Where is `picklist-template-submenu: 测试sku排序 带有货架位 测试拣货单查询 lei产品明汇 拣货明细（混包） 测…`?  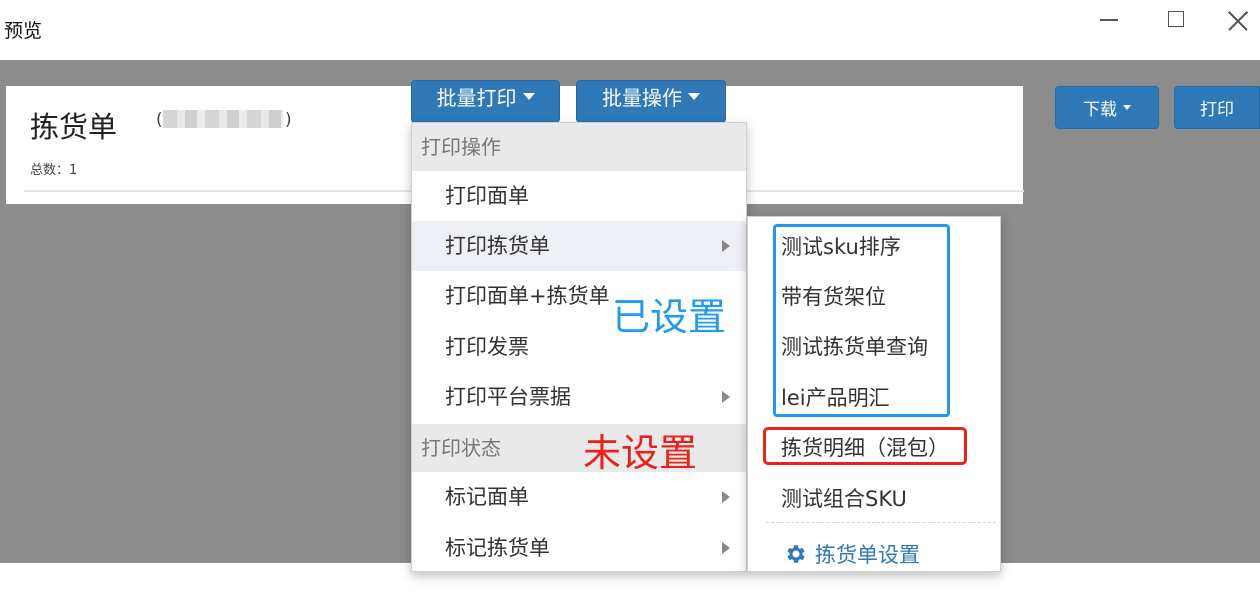
picklist-template-submenu: 测试sku排序 带有货架位 测试拣货单查询 lei产品明汇 拣货明细（混包） 测… is located at coordinates (874, 394).